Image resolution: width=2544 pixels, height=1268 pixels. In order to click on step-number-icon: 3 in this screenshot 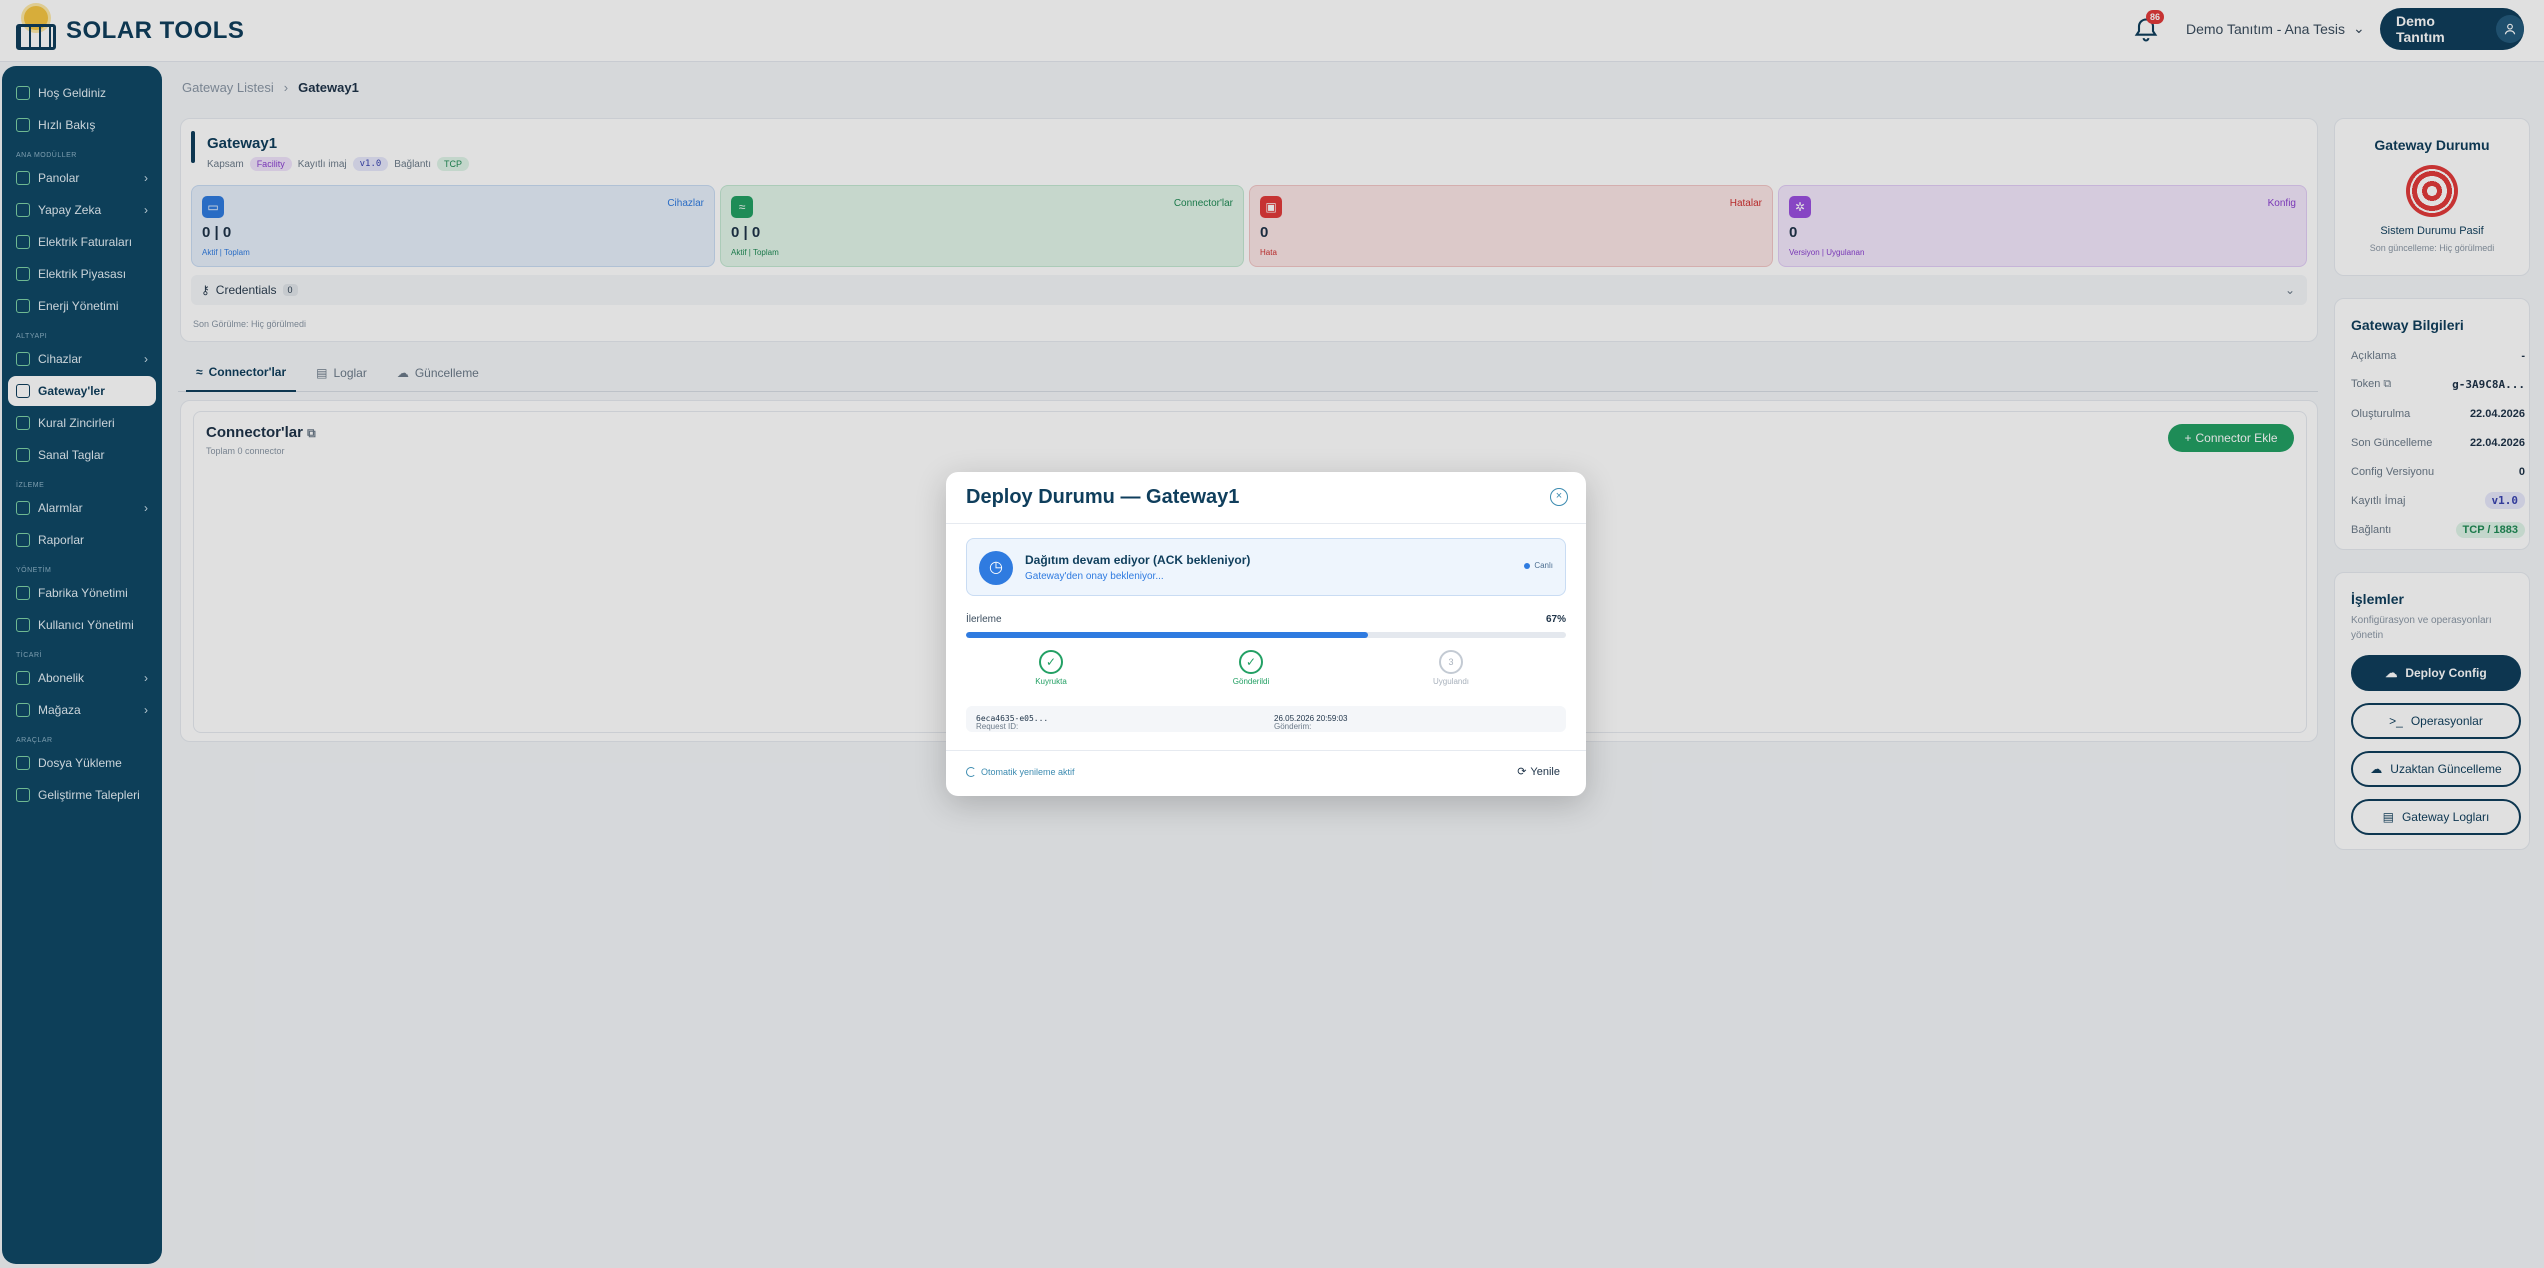, I will do `click(1451, 662)`.